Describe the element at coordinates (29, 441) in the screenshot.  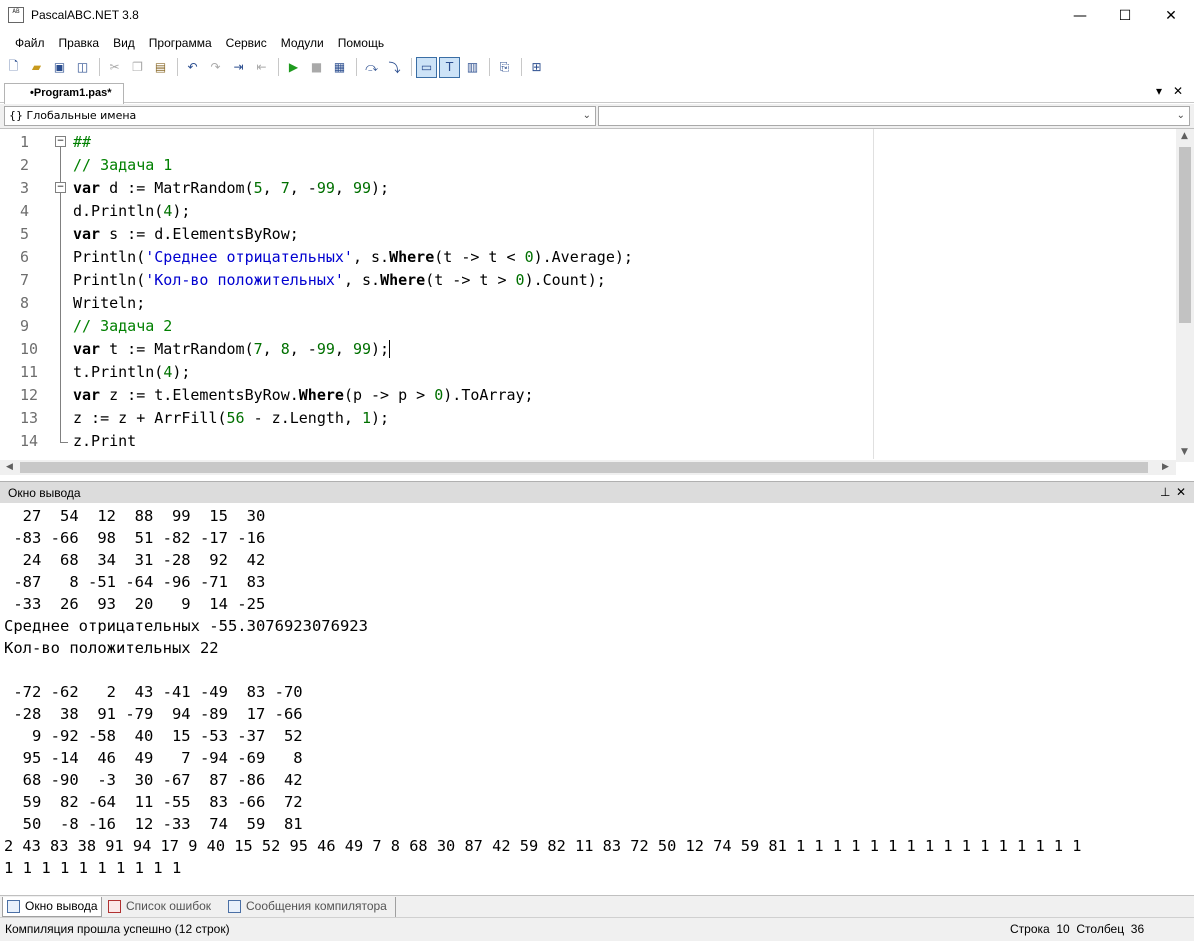
I see `line-number: 14` at that location.